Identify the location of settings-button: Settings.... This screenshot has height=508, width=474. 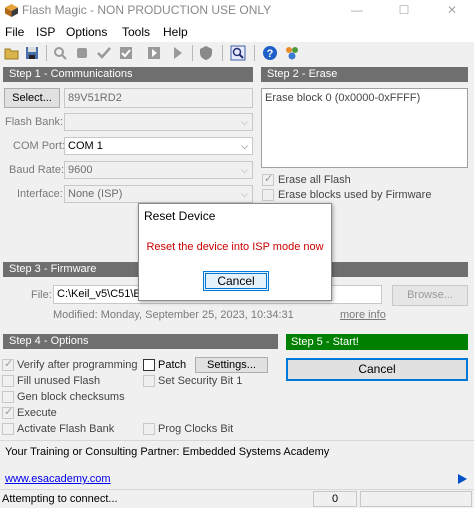
(231, 365).